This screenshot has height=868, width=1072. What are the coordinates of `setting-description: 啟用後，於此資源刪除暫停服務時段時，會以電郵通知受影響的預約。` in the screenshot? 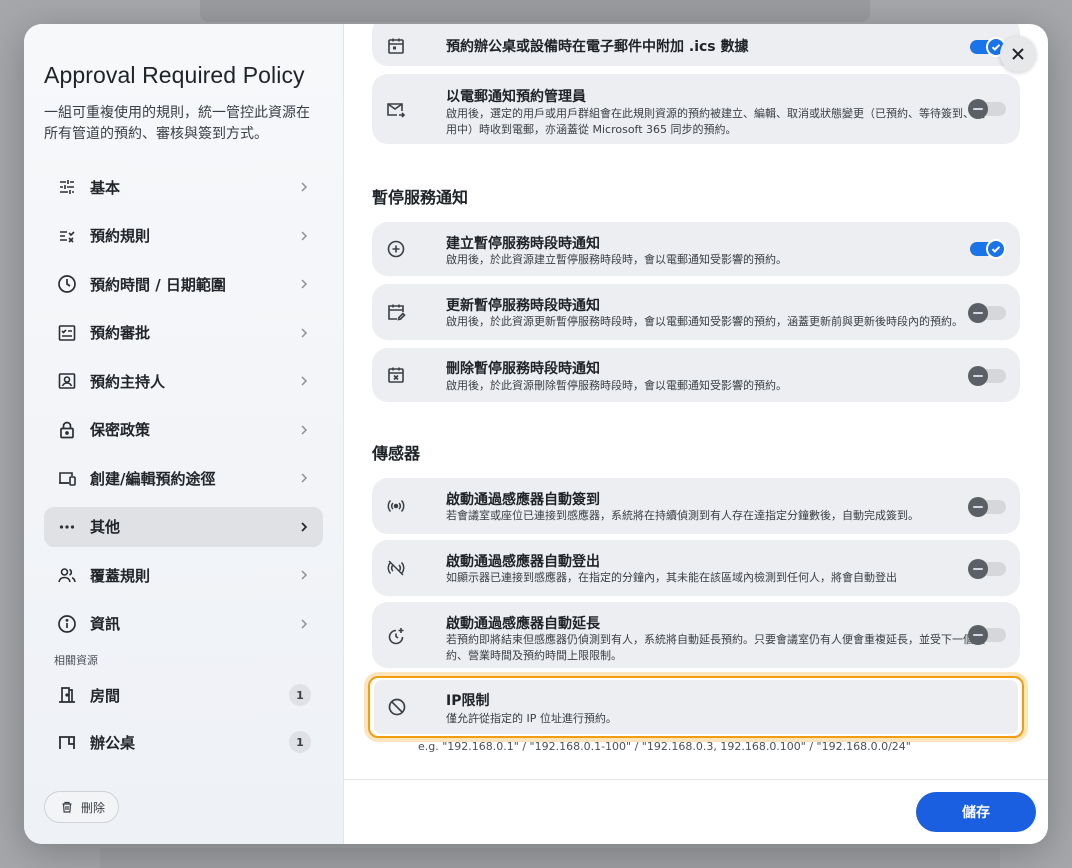 It's located at (616, 385).